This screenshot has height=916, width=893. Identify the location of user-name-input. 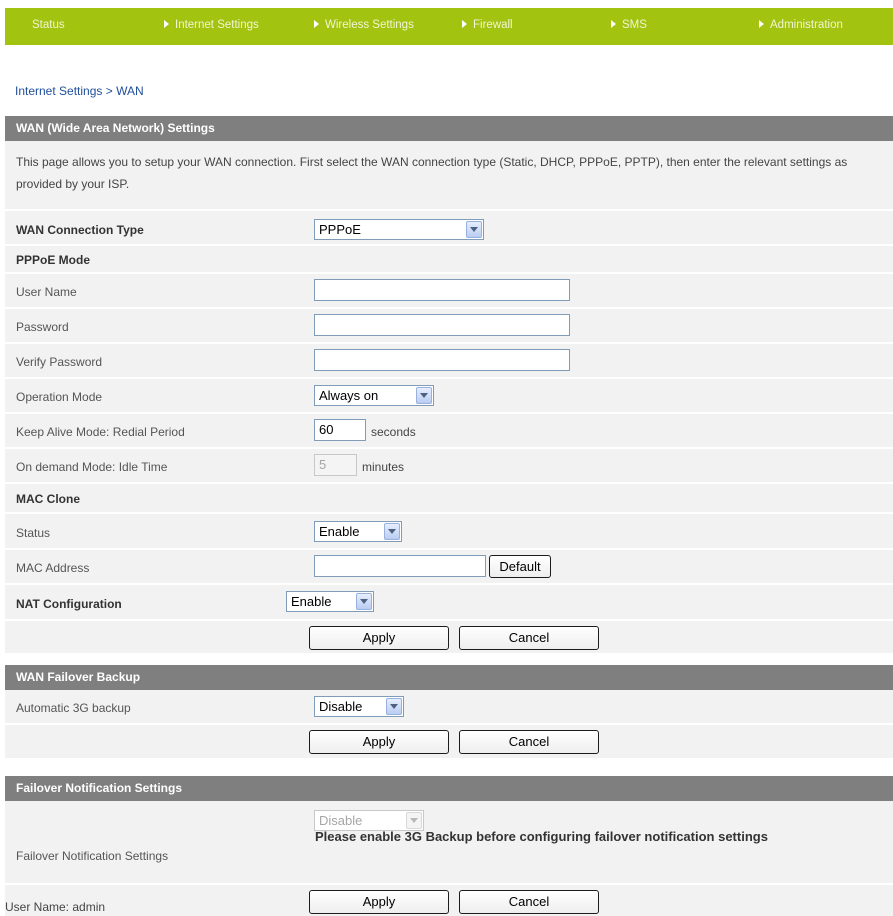
(442, 290).